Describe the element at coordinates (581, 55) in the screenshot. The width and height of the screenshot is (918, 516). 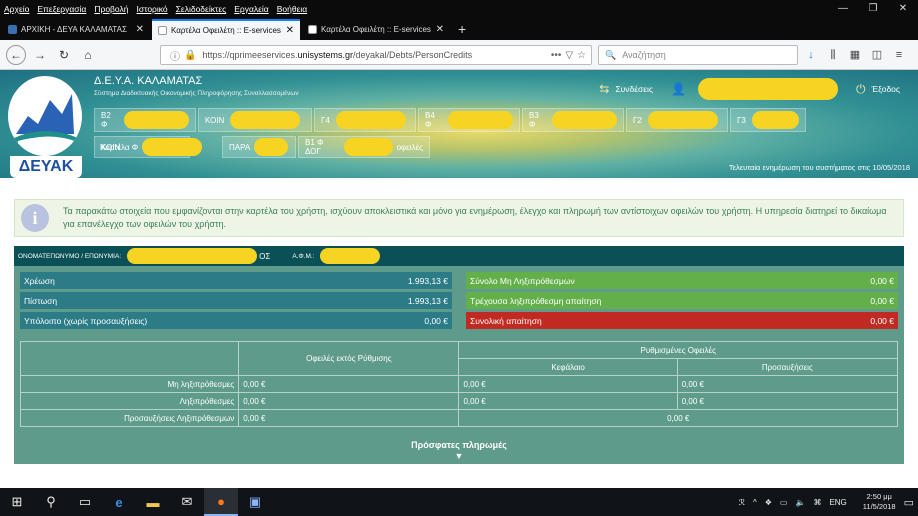
I see `bookmark-star-icon: ☆` at that location.